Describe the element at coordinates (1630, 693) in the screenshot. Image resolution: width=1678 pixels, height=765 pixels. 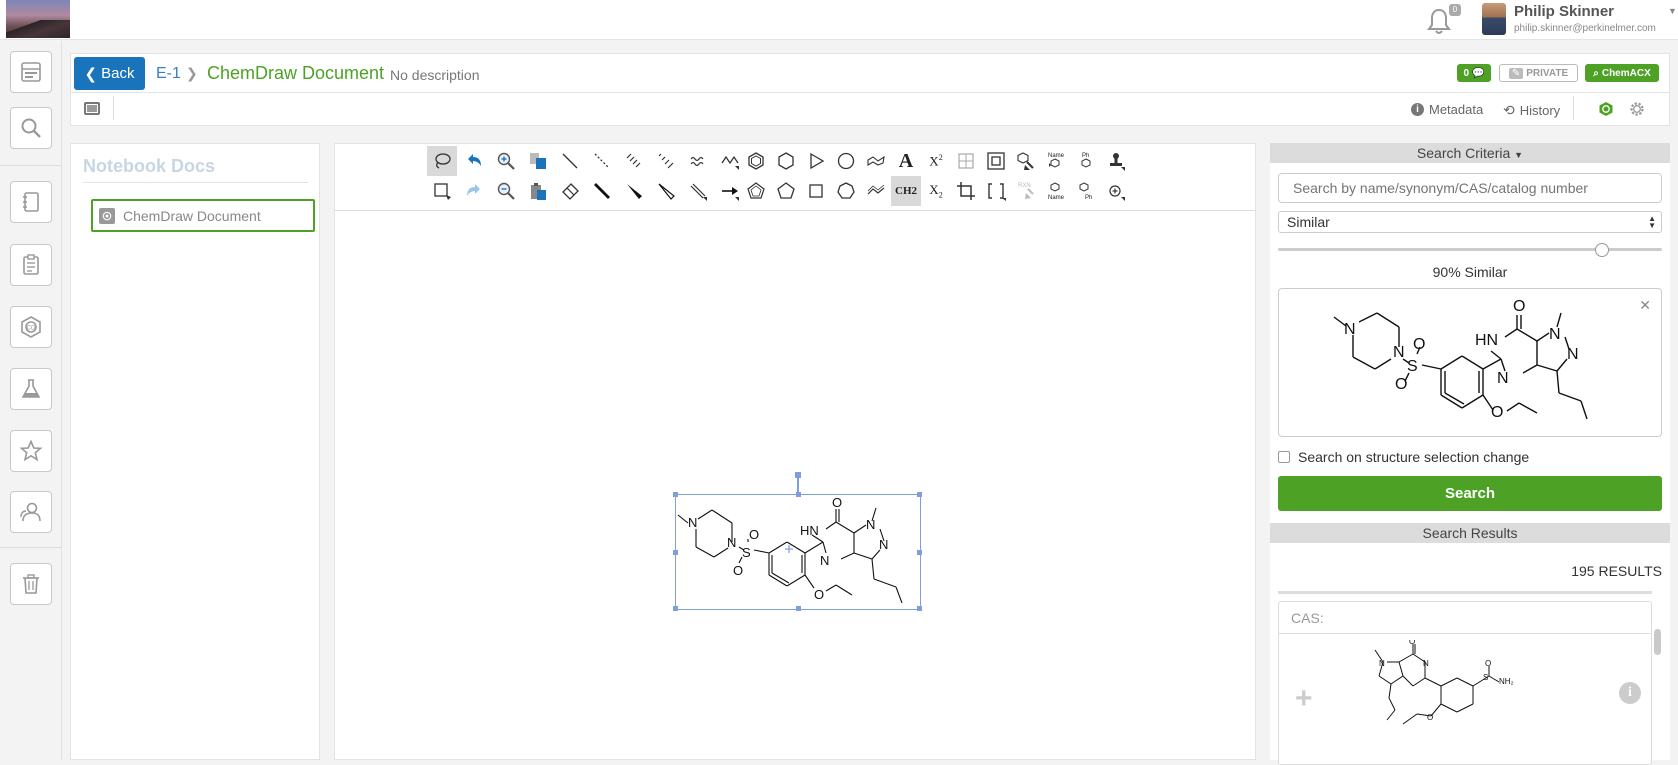
I see `info-icon: i` at that location.